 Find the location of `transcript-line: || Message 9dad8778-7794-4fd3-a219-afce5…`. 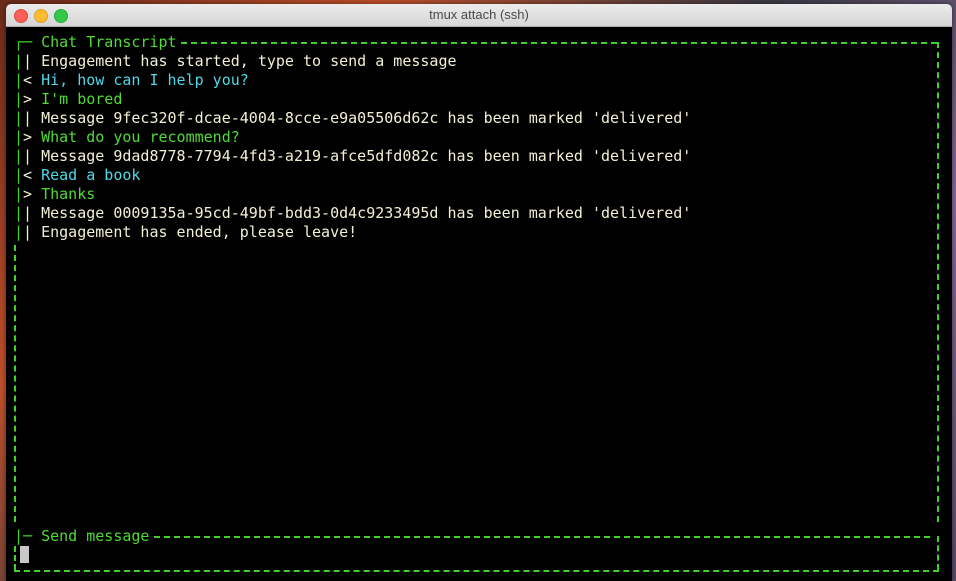

transcript-line: || Message 9dad8778-7794-4fd3-a219-afce5… is located at coordinates (352, 156).